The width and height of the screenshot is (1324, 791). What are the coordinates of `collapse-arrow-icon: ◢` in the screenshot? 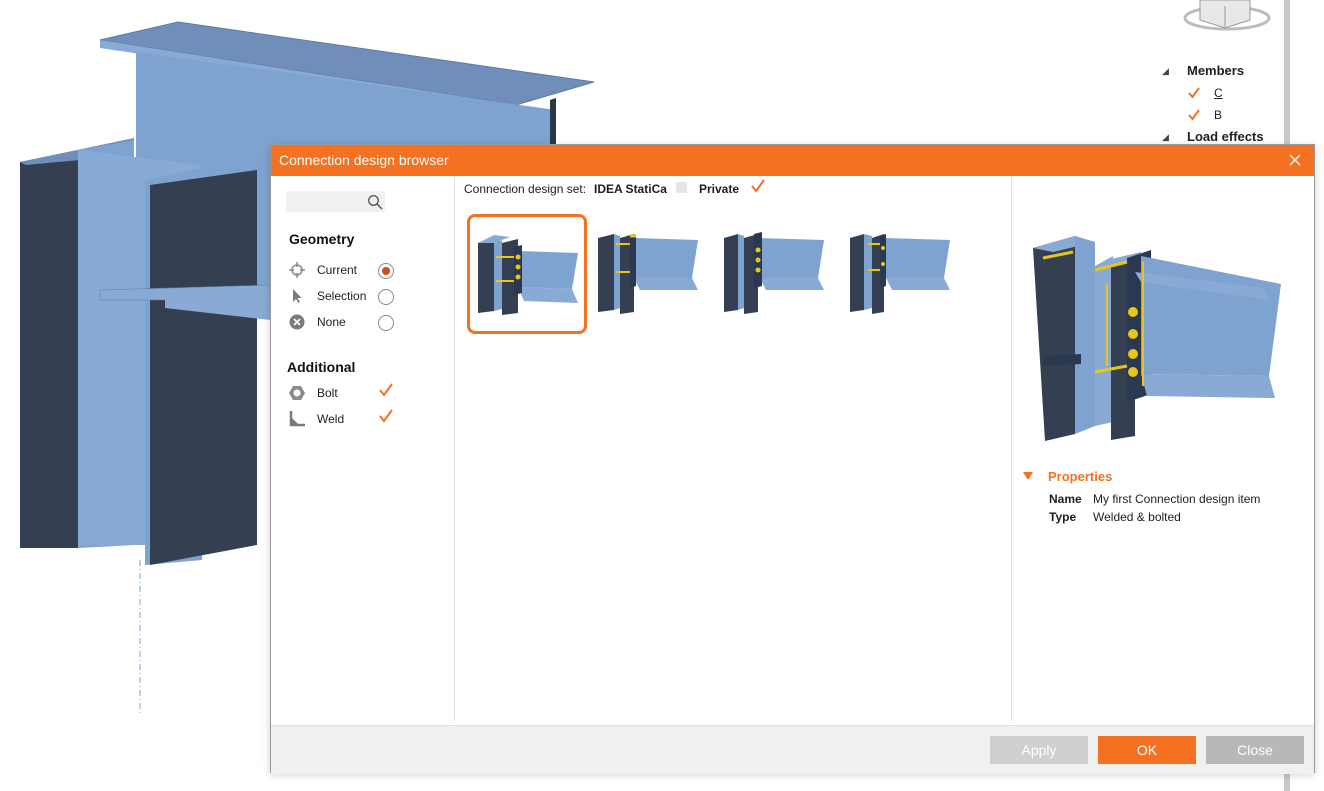 It's located at (1165, 71).